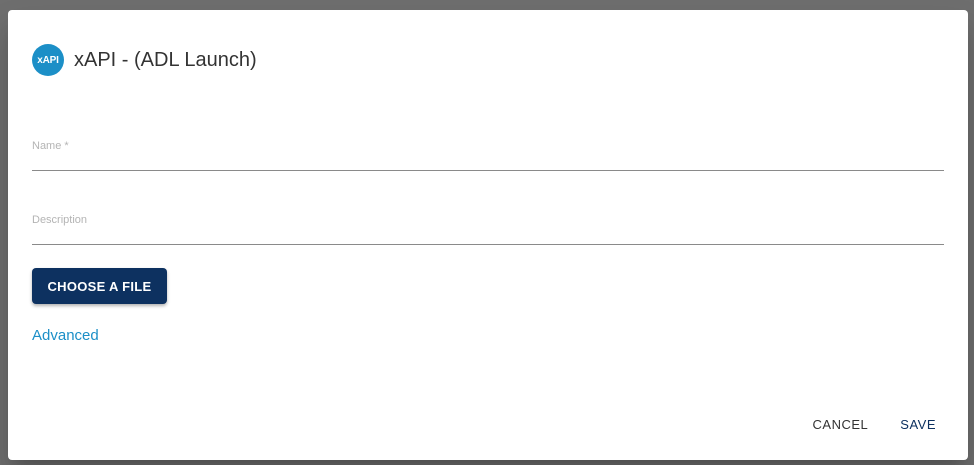 The width and height of the screenshot is (974, 465). Describe the element at coordinates (60, 220) in the screenshot. I see `description-label: Description` at that location.